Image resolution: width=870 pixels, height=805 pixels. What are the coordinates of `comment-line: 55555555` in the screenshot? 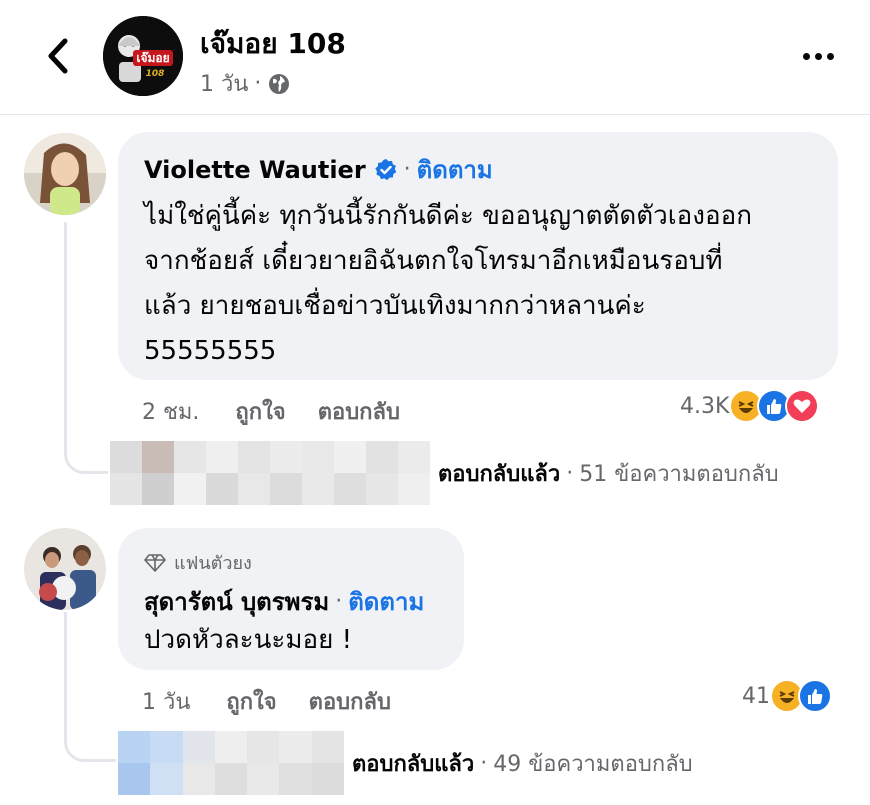 It's located at (210, 351).